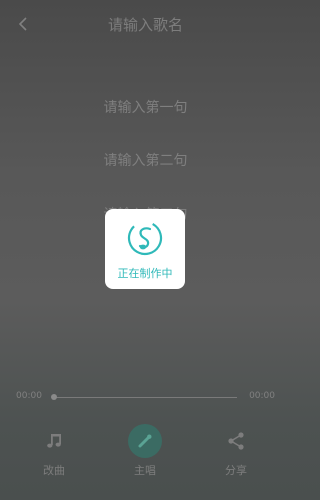  I want to click on share-button: 分享, so click(236, 460).